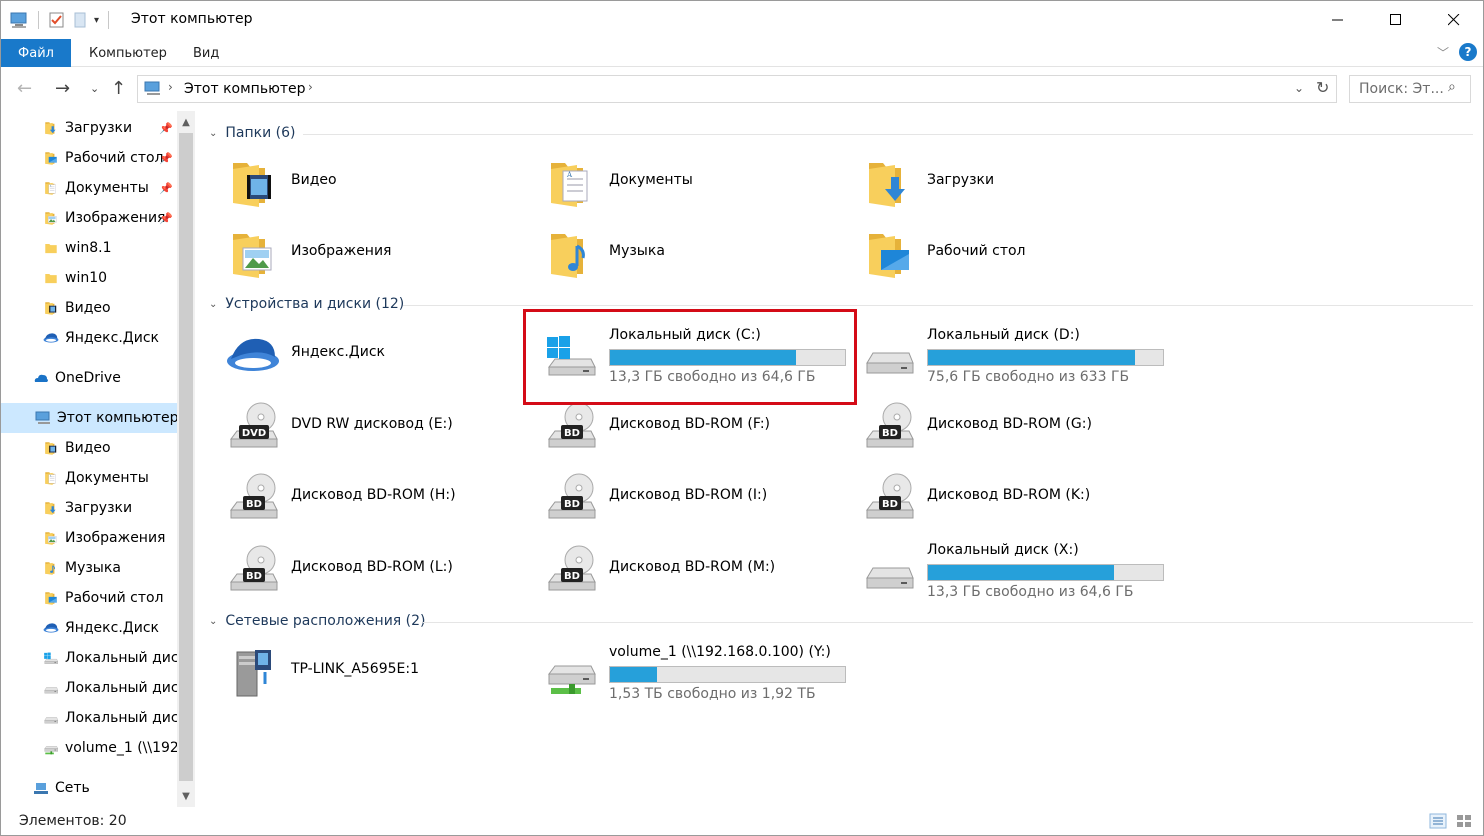 The width and height of the screenshot is (1484, 836). I want to click on item-tile: TP-LINK_A5695E:1, so click(354, 670).